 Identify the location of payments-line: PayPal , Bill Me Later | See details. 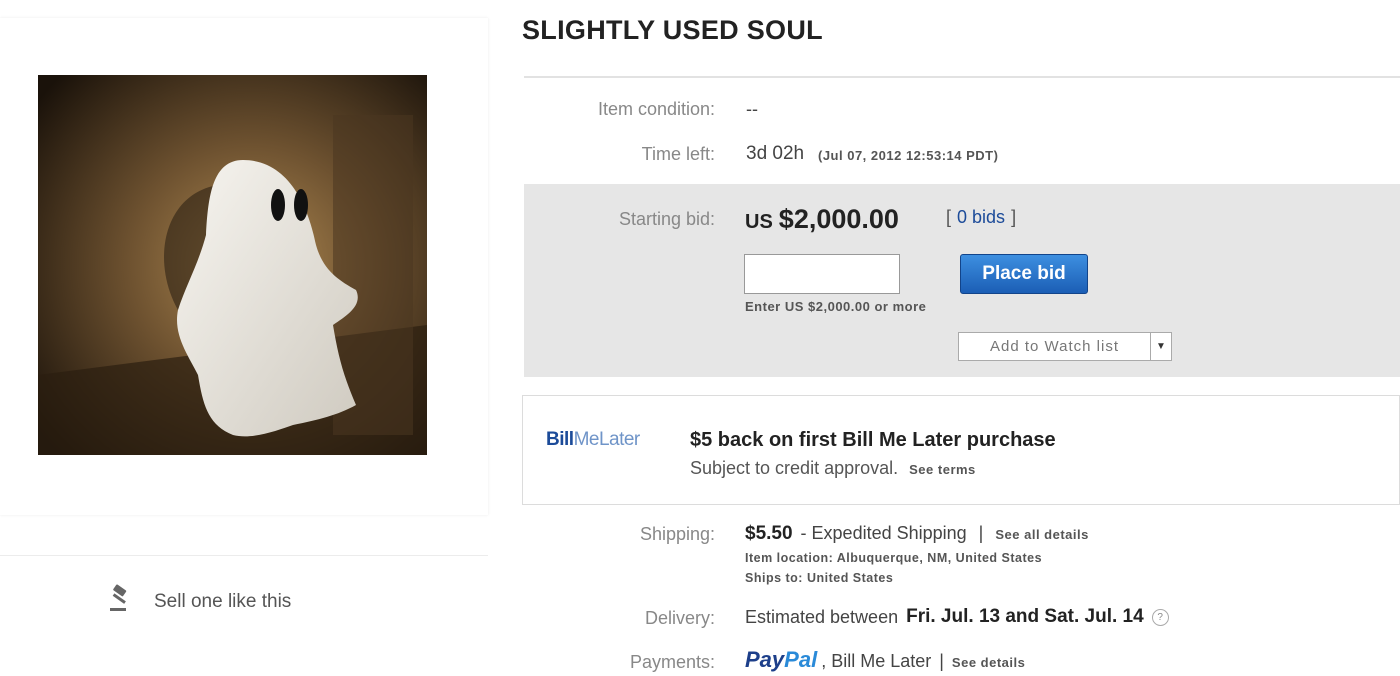
(885, 660).